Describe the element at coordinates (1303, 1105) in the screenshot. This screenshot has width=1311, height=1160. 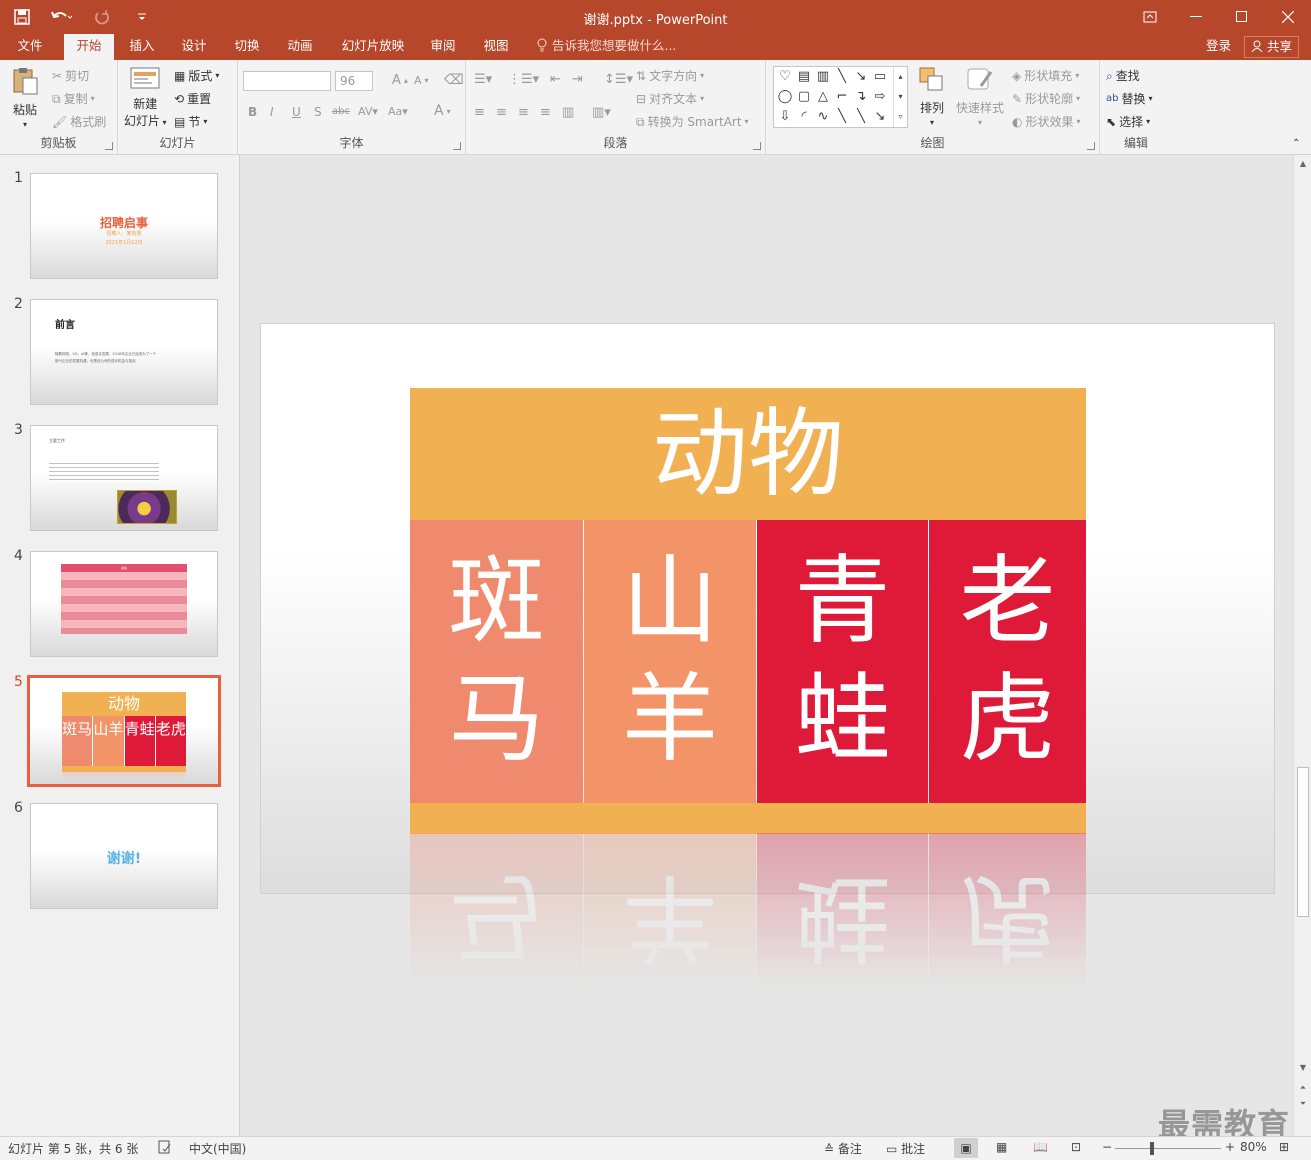
I see `next-slide-icon: ⏷` at that location.